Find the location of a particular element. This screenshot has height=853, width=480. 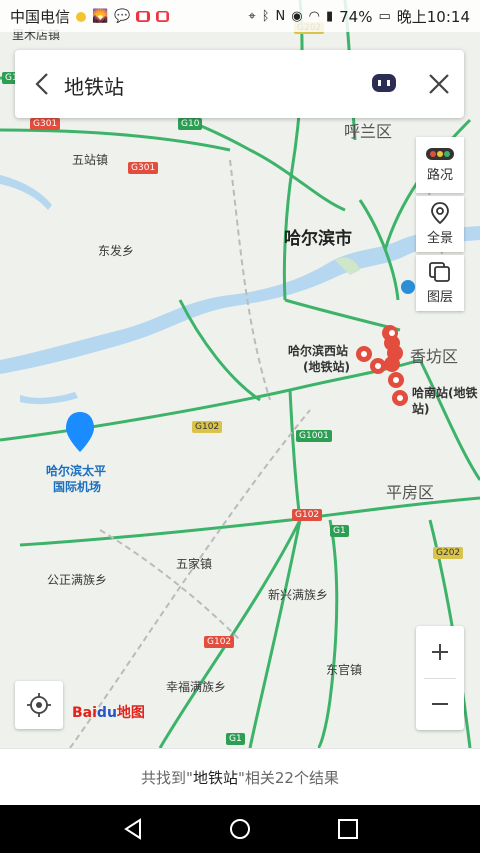

battery-percent: 74% is located at coordinates (356, 16).